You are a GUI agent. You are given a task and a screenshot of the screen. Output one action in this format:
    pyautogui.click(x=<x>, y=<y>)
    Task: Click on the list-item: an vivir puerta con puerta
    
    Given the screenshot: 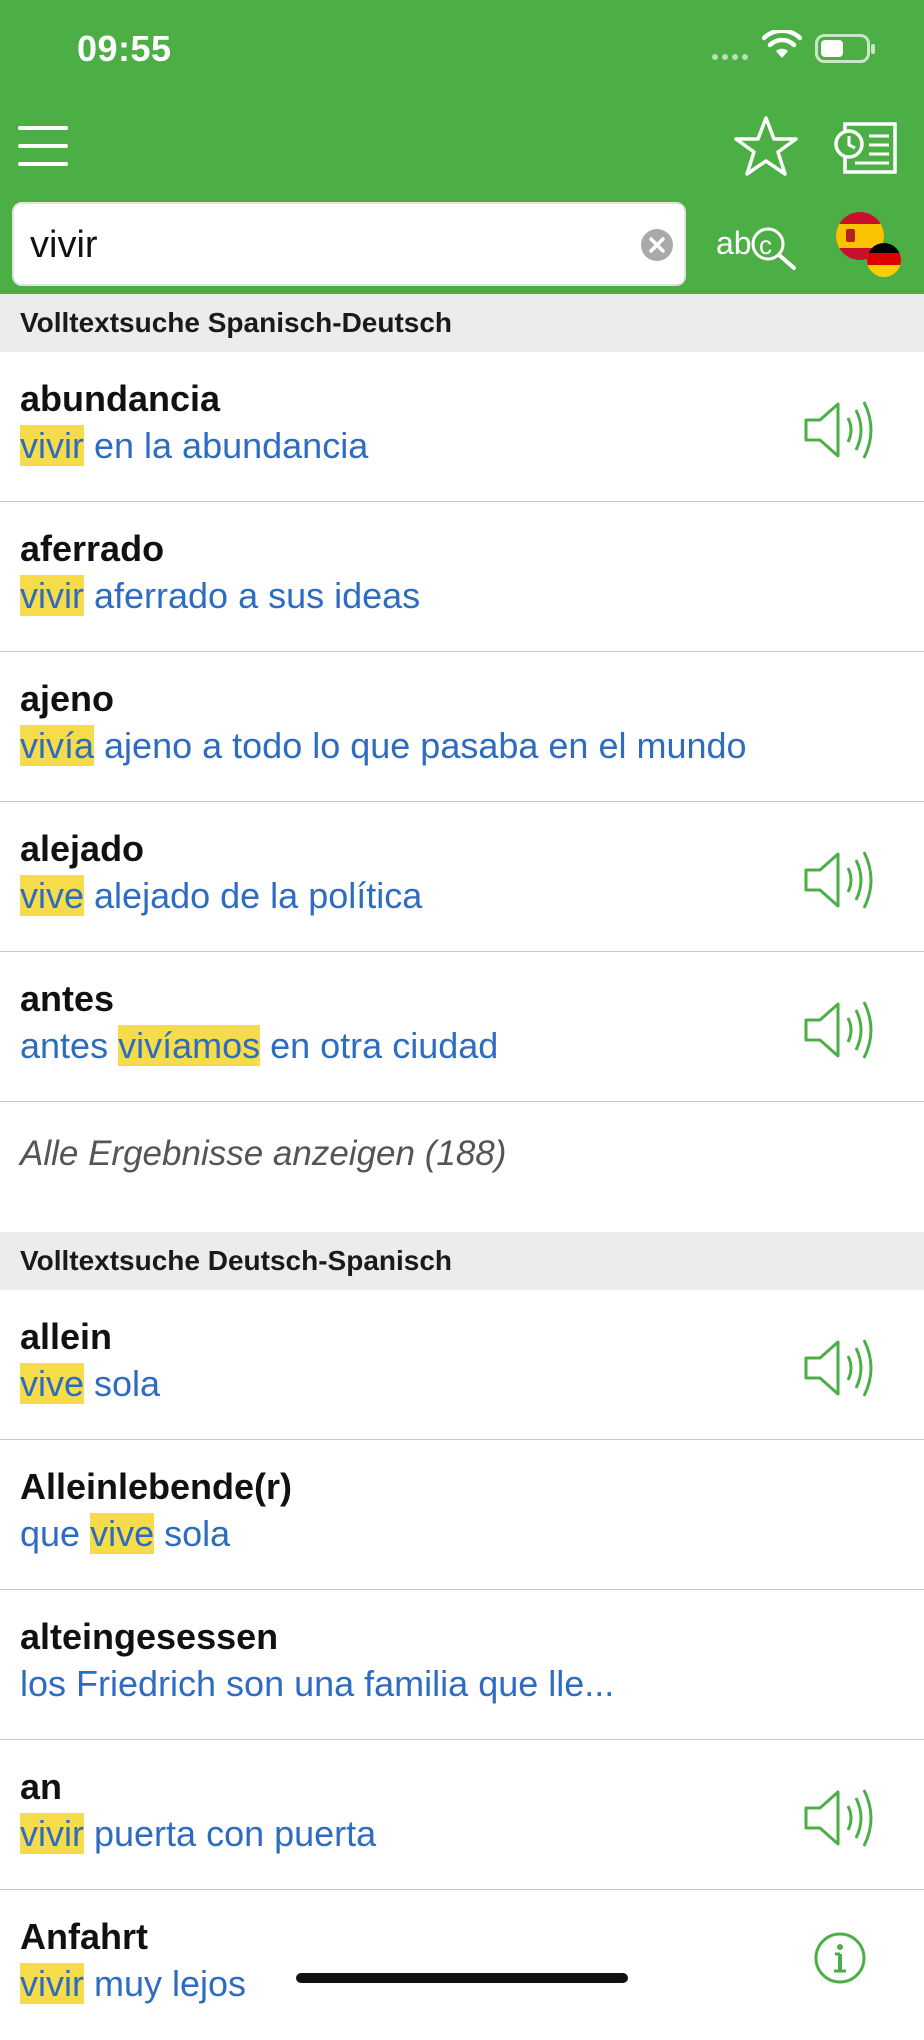 What is the action you would take?
    pyautogui.click(x=462, y=1815)
    